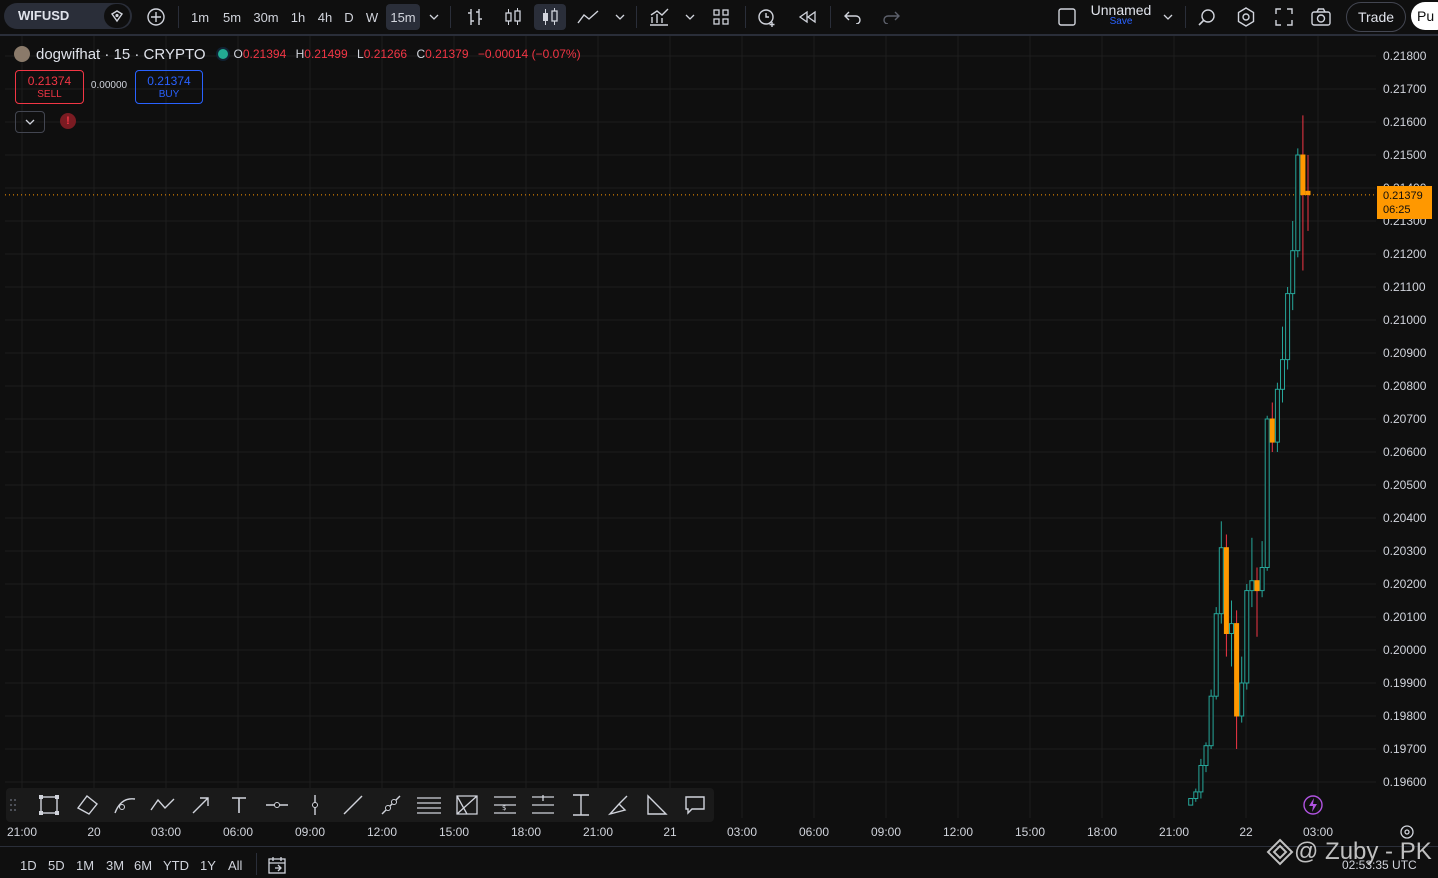  Describe the element at coordinates (200, 17) in the screenshot. I see `interval-1m: 1m` at that location.